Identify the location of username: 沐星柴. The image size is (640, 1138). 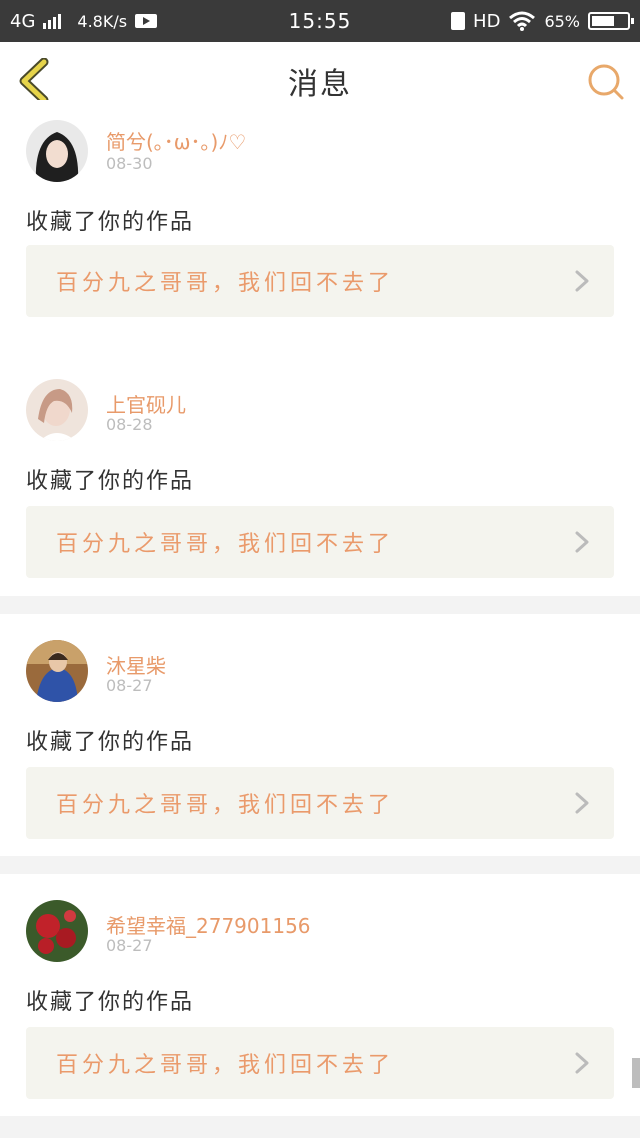
(136, 664).